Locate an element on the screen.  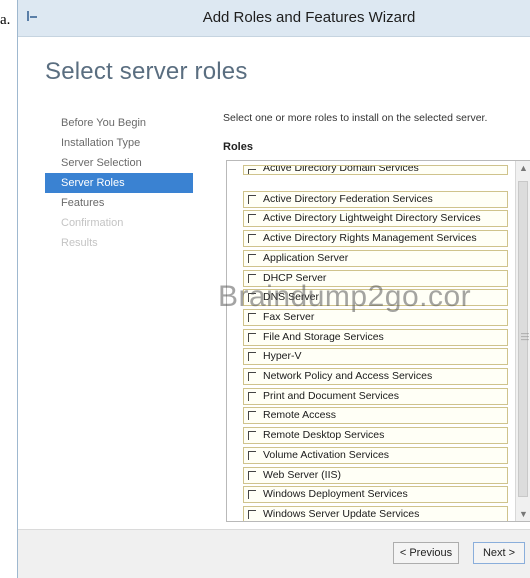
role-label: DNS Server is located at coordinates (291, 297).